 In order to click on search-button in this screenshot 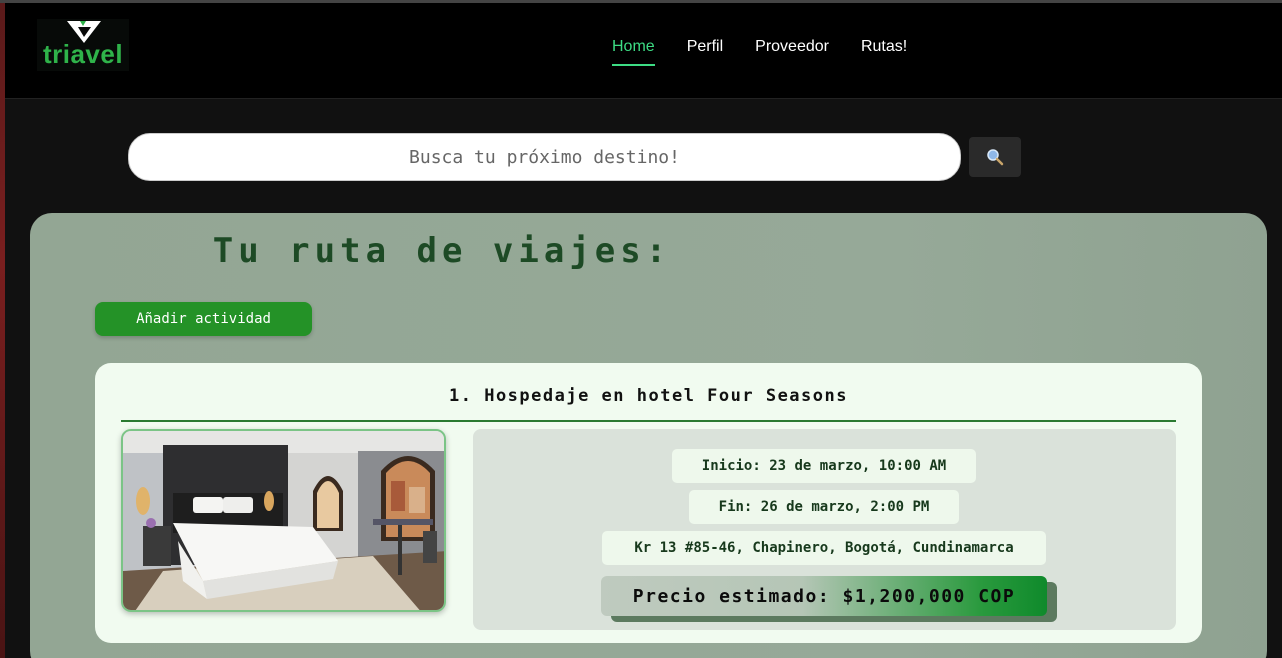, I will do `click(995, 157)`.